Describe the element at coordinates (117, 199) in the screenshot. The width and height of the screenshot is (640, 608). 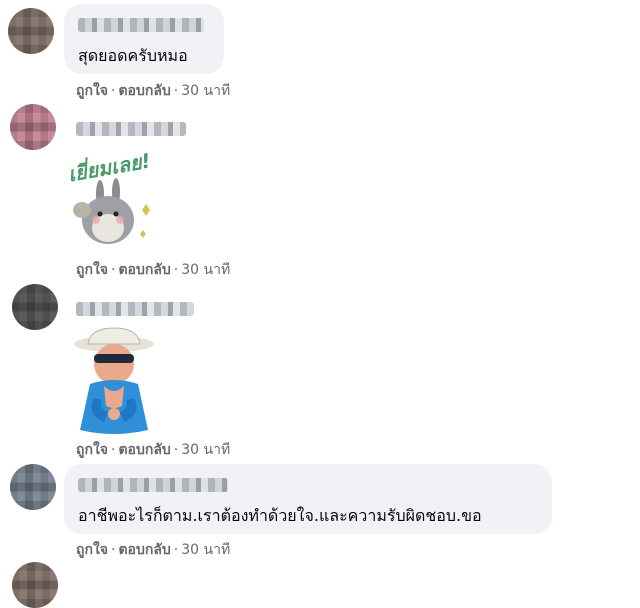
I see `bunny-thumbs-sticker: เยี่ยมเลย!` at that location.